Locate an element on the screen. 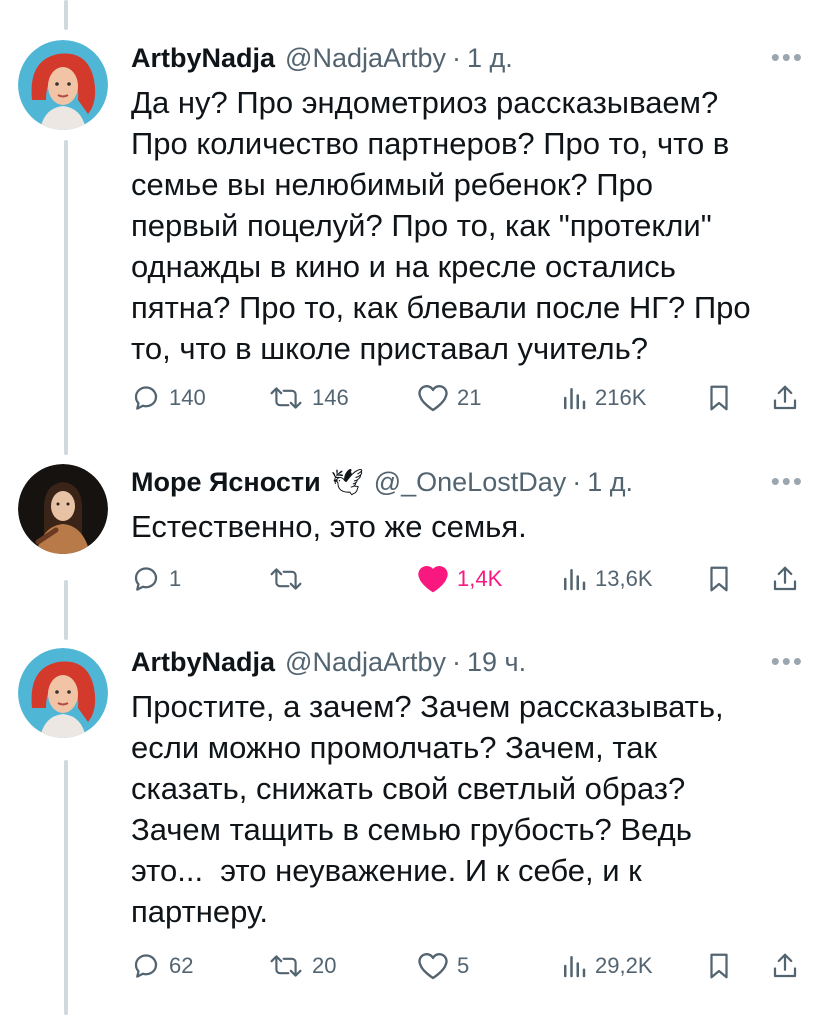 This screenshot has height=1021, width=828. action-bar: 140 146 21 216K is located at coordinates (471, 398).